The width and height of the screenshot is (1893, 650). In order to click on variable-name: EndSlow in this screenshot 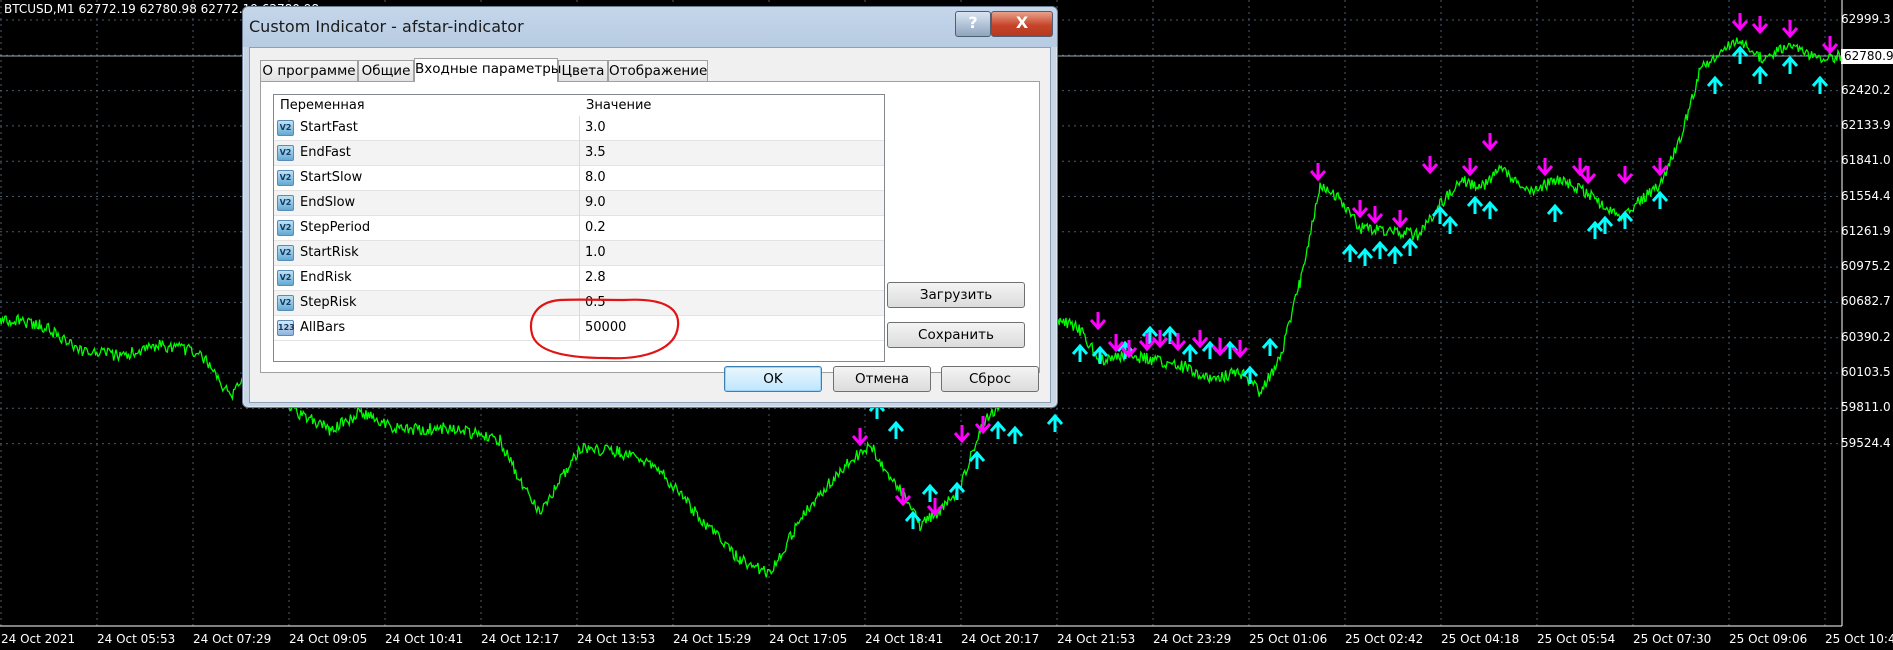, I will do `click(328, 202)`.